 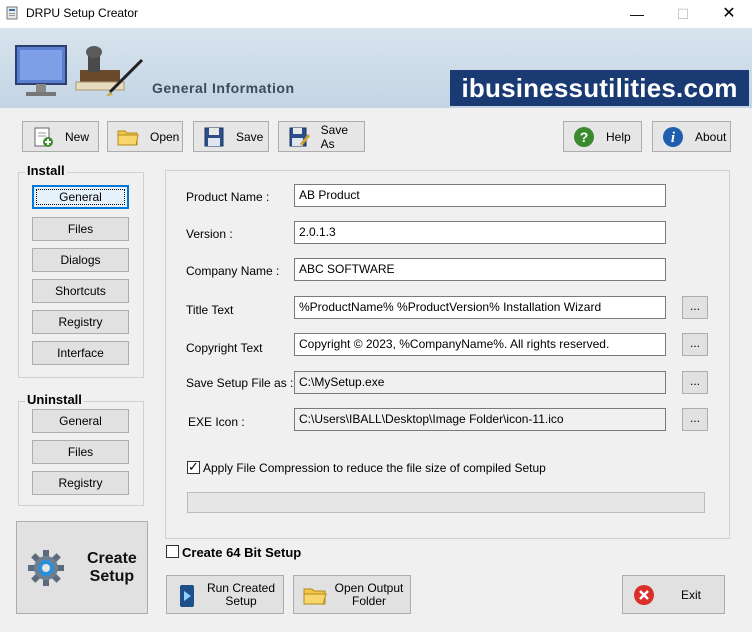 I want to click on copyright-text-label: Copyright Text, so click(x=224, y=348).